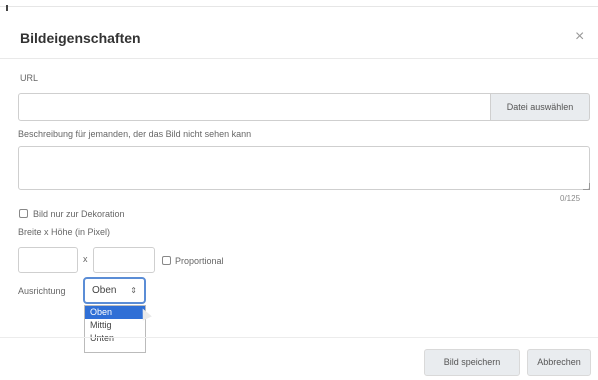  Describe the element at coordinates (42, 291) in the screenshot. I see `alignment-label: Ausrichtung` at that location.